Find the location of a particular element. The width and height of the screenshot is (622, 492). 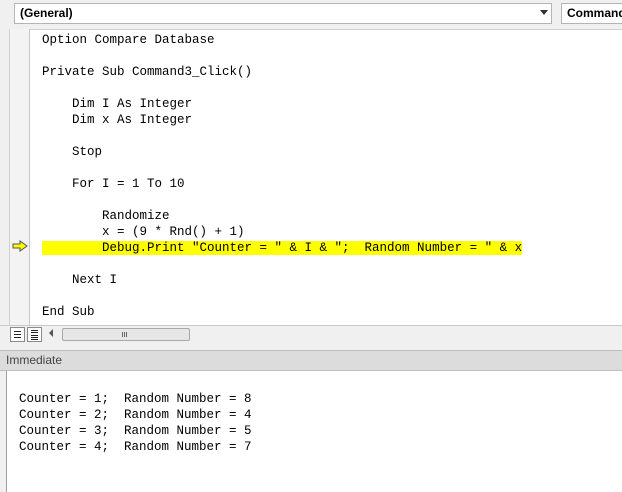

immediate-output-line: Counter = 4; Random Number = 7 is located at coordinates (135, 447).